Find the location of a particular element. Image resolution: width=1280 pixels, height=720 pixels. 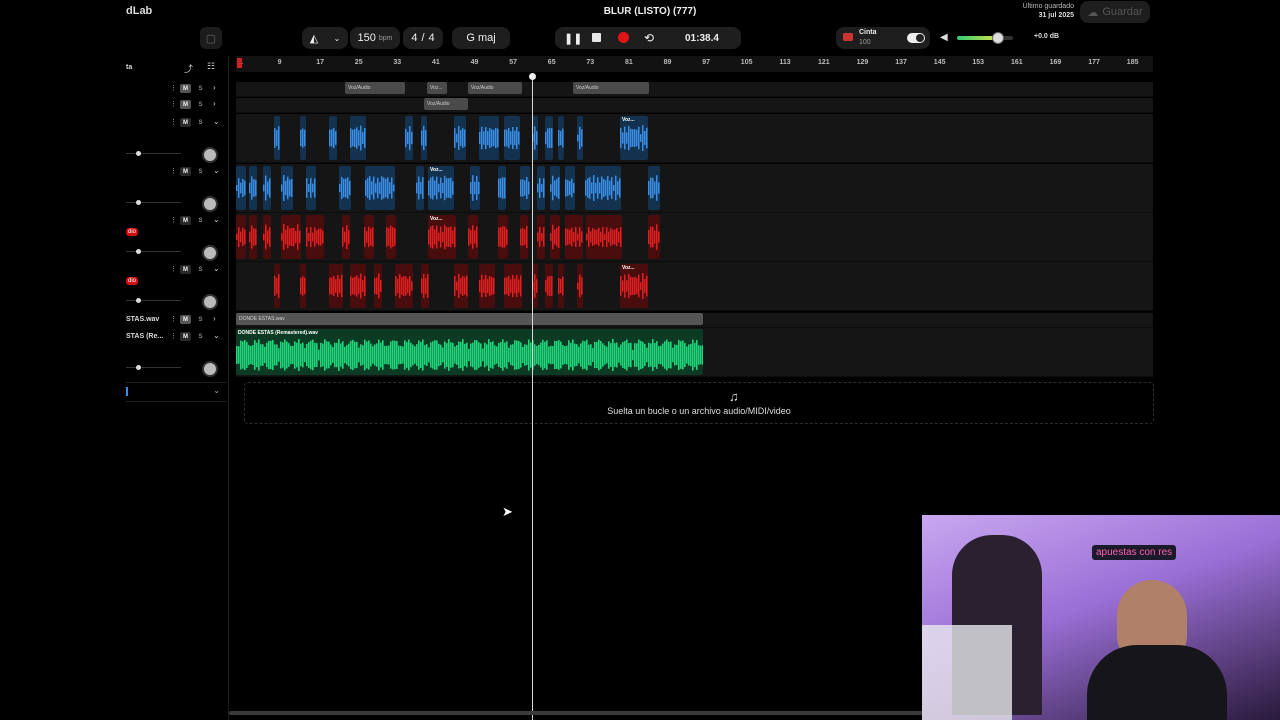

playhead is located at coordinates (532, 396).